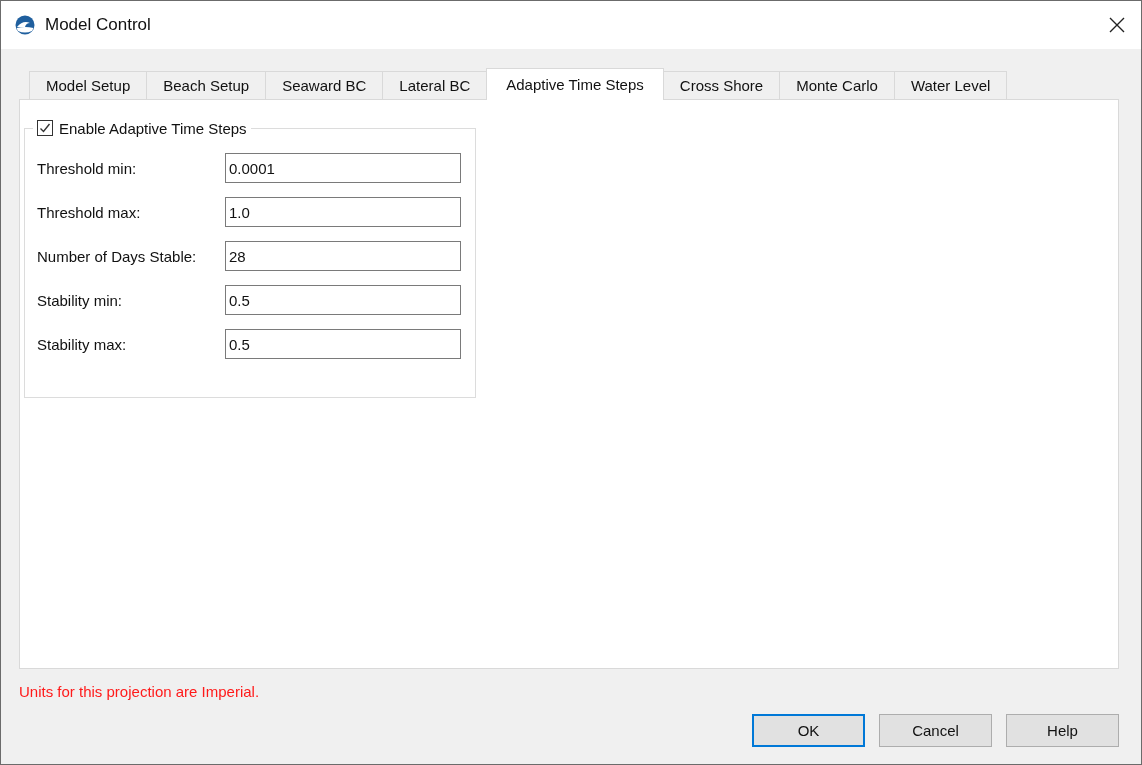 The image size is (1142, 765). I want to click on dialog-button: Cancel, so click(935, 730).